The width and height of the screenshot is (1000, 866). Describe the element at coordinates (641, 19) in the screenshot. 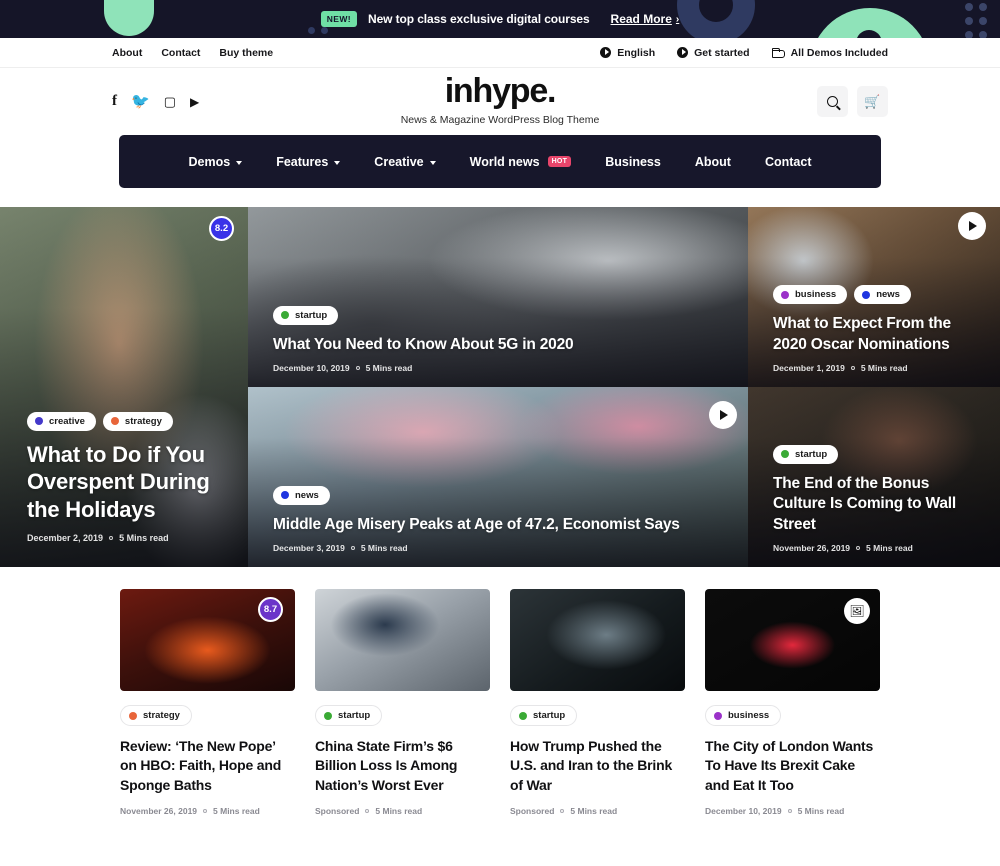

I see `promo-read-more-label: Read More` at that location.